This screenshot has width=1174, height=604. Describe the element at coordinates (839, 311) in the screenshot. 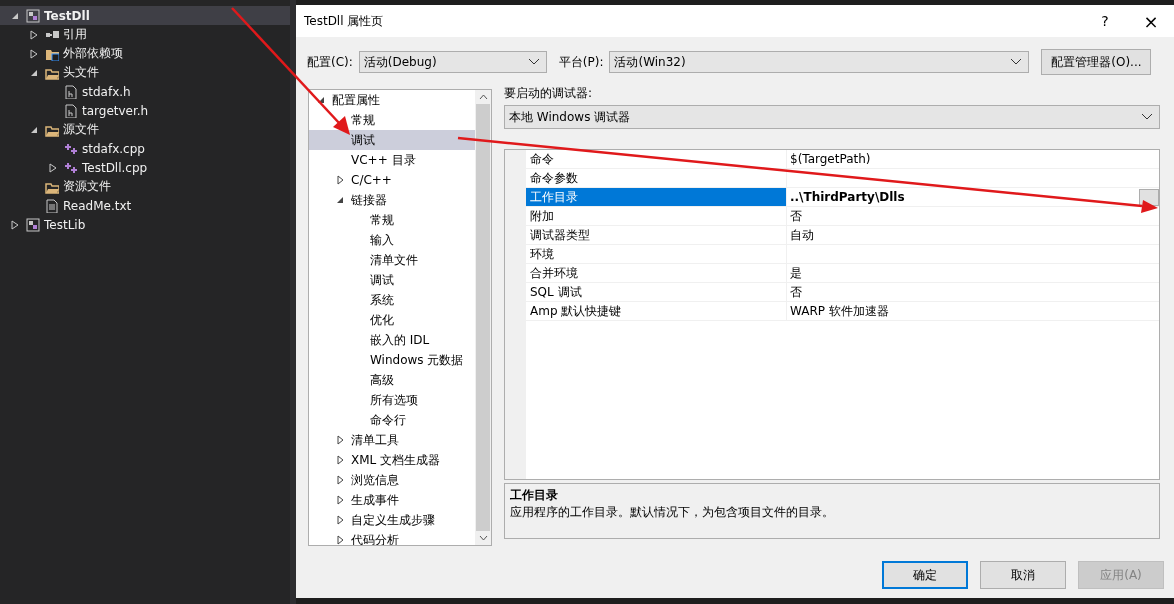

I see `property-value: WARP 软件加速器` at that location.